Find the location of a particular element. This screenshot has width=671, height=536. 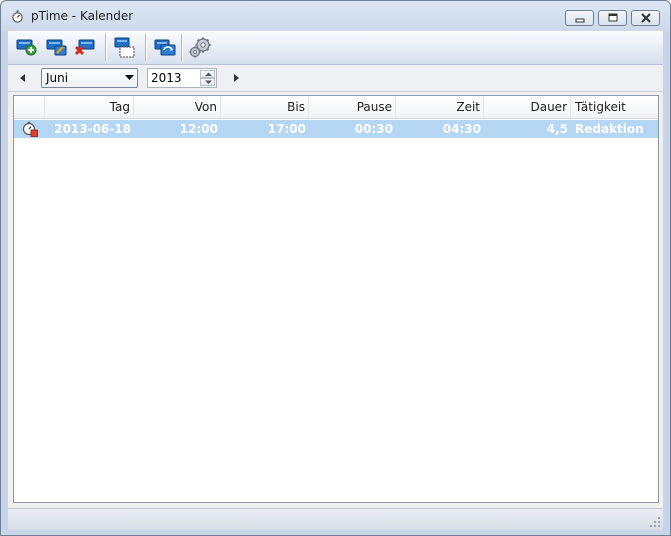

status-bar is located at coordinates (335, 519).